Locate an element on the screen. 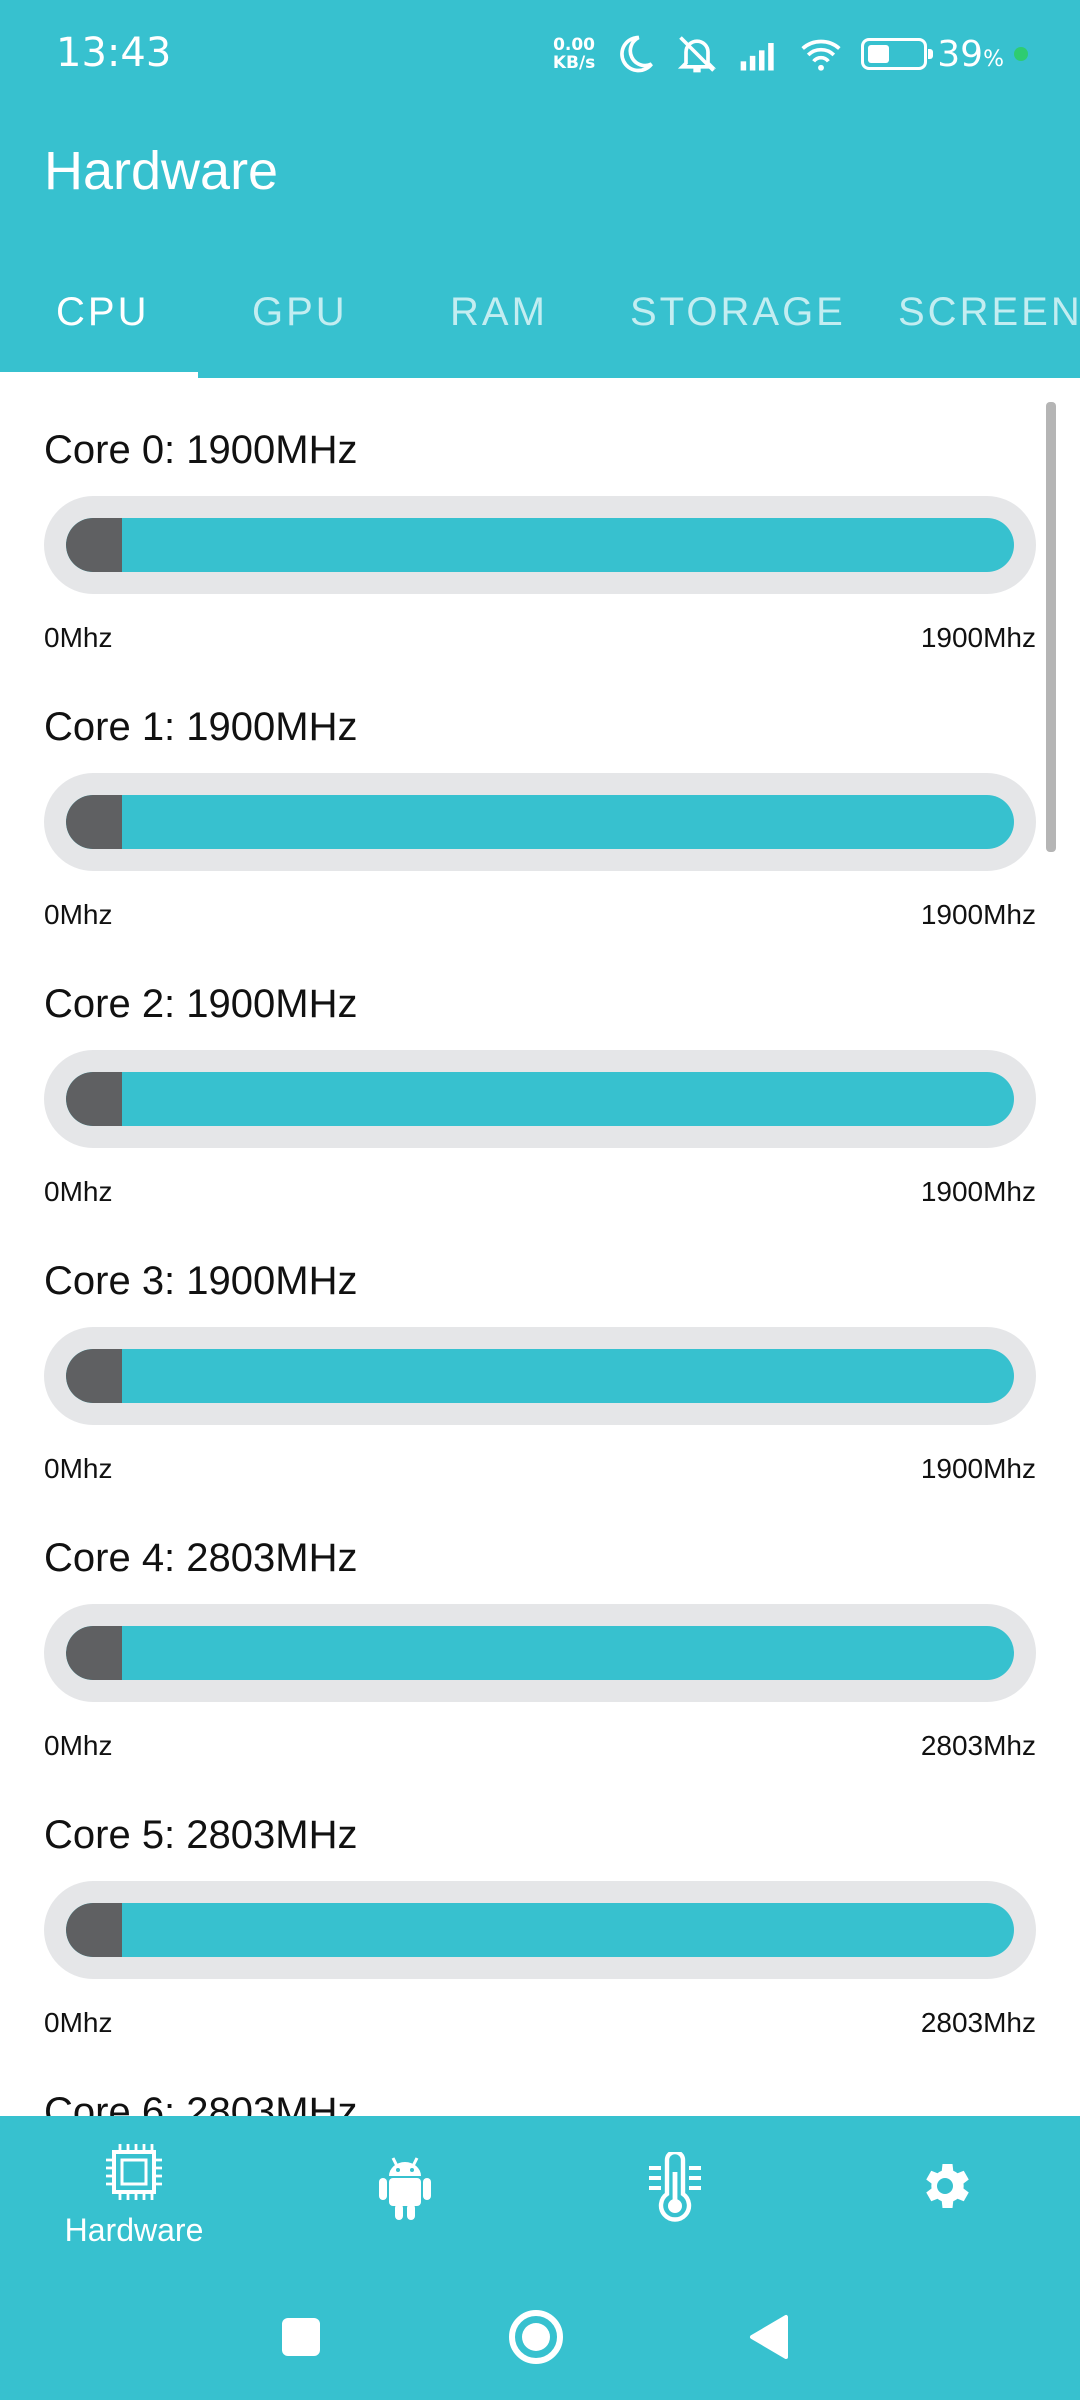 This screenshot has height=2400, width=1080. core-label: Core 5: 2803MHz is located at coordinates (201, 1835).